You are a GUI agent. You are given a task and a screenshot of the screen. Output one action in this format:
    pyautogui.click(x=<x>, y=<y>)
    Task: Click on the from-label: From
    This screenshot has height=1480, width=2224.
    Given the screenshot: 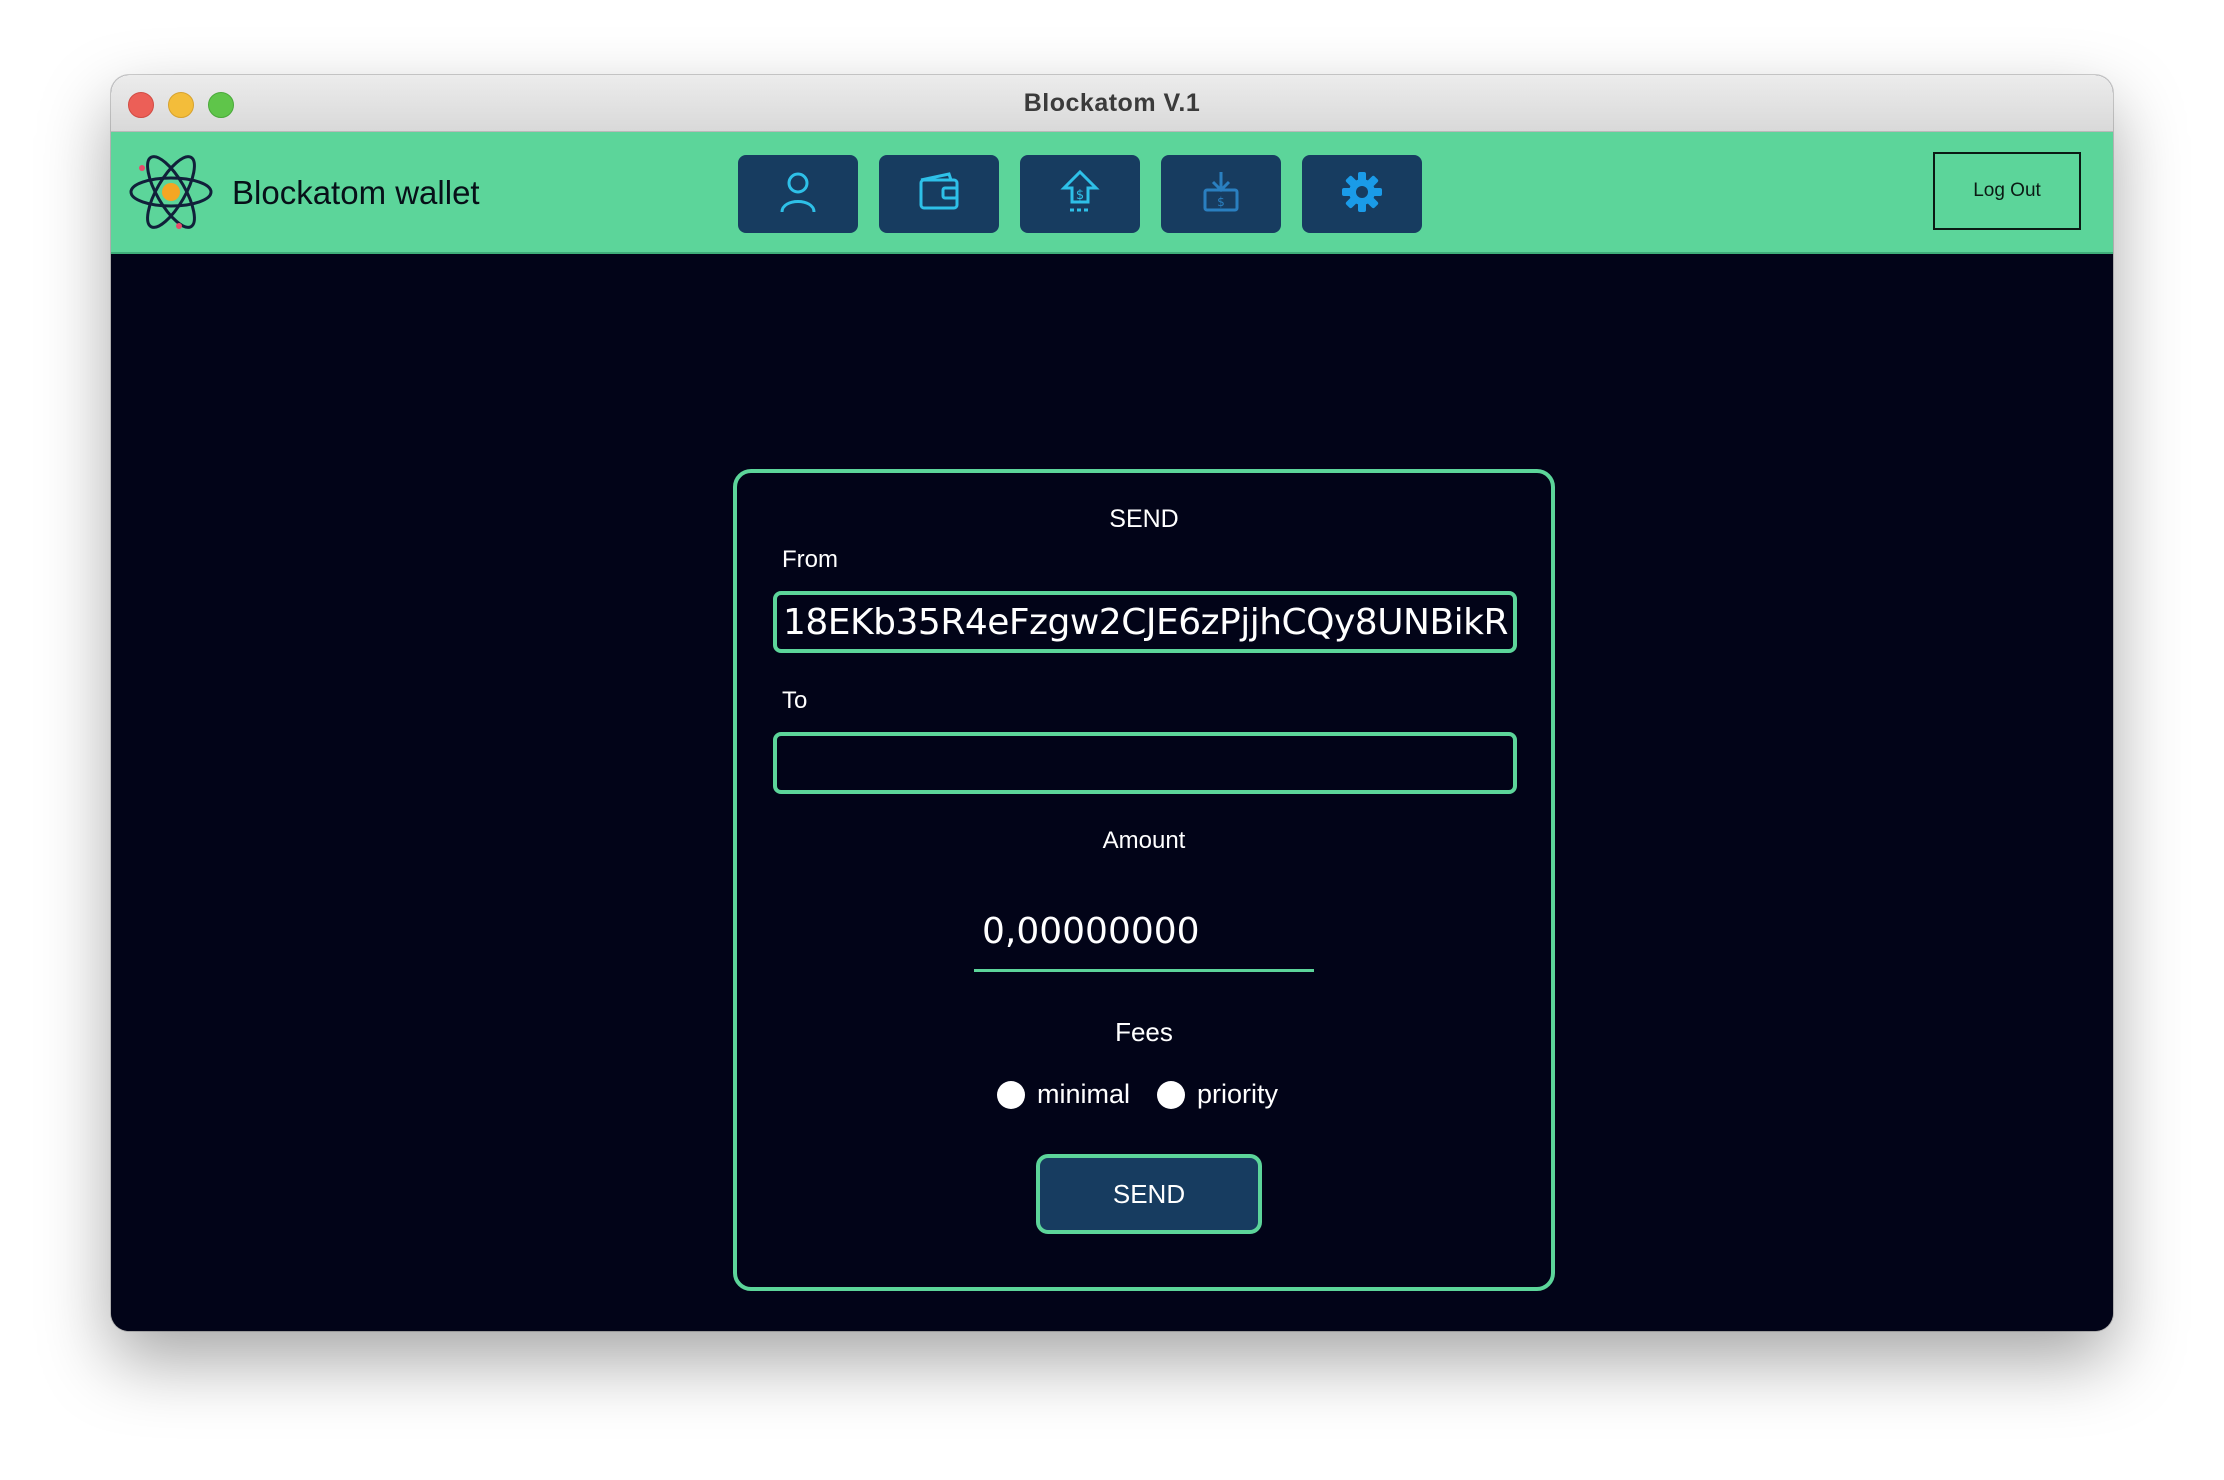 What is the action you would take?
    pyautogui.click(x=810, y=559)
    